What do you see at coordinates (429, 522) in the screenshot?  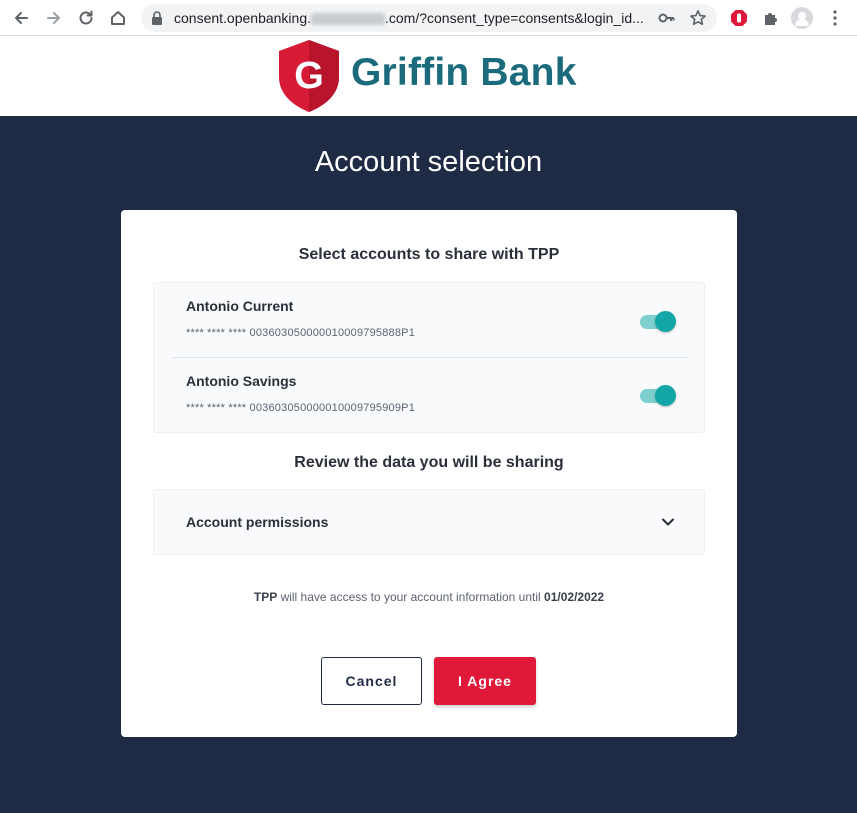 I see `account-permissions-accordion: Account permissions` at bounding box center [429, 522].